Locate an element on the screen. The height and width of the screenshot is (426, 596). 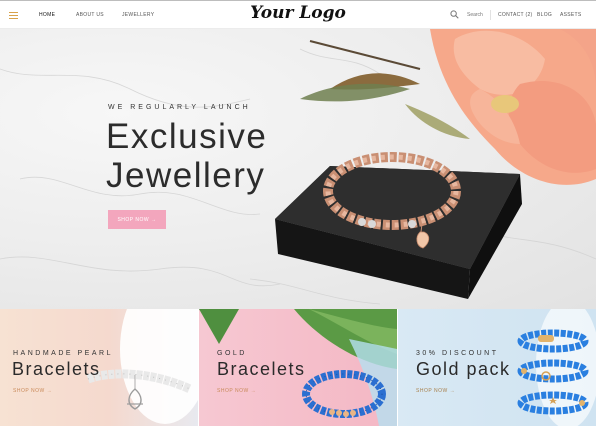
hero-title: Exclusive Jewellery is located at coordinates (186, 156).